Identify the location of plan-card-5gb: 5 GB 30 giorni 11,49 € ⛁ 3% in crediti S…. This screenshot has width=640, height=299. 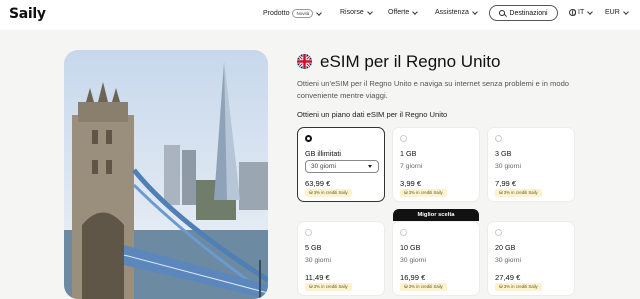
(341, 258).